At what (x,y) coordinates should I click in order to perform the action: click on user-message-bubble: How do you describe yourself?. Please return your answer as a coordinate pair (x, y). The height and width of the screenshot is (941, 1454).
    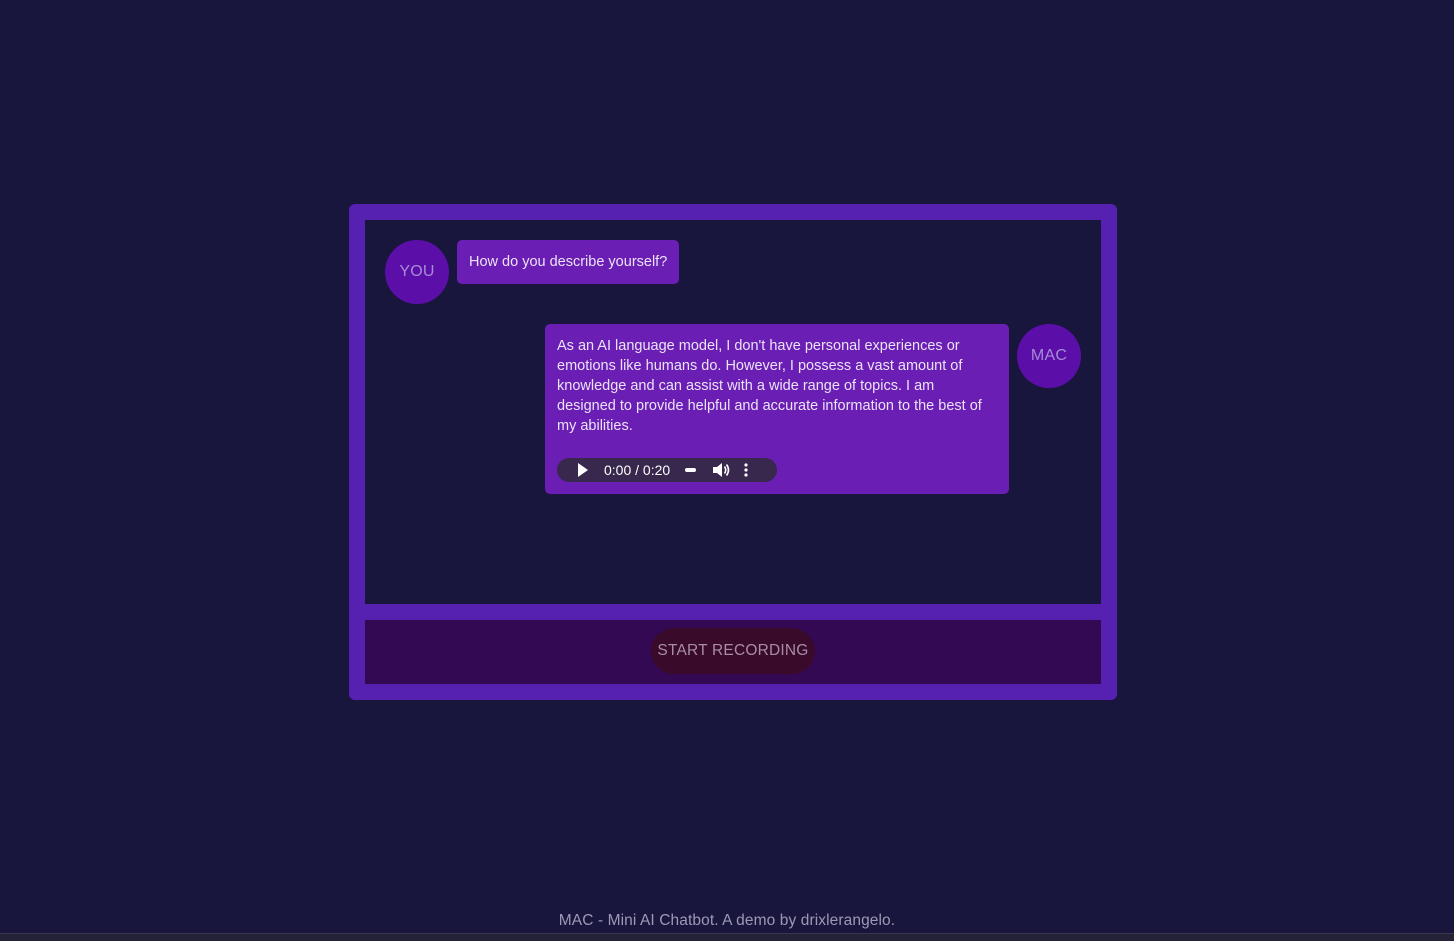
    Looking at the image, I should click on (568, 262).